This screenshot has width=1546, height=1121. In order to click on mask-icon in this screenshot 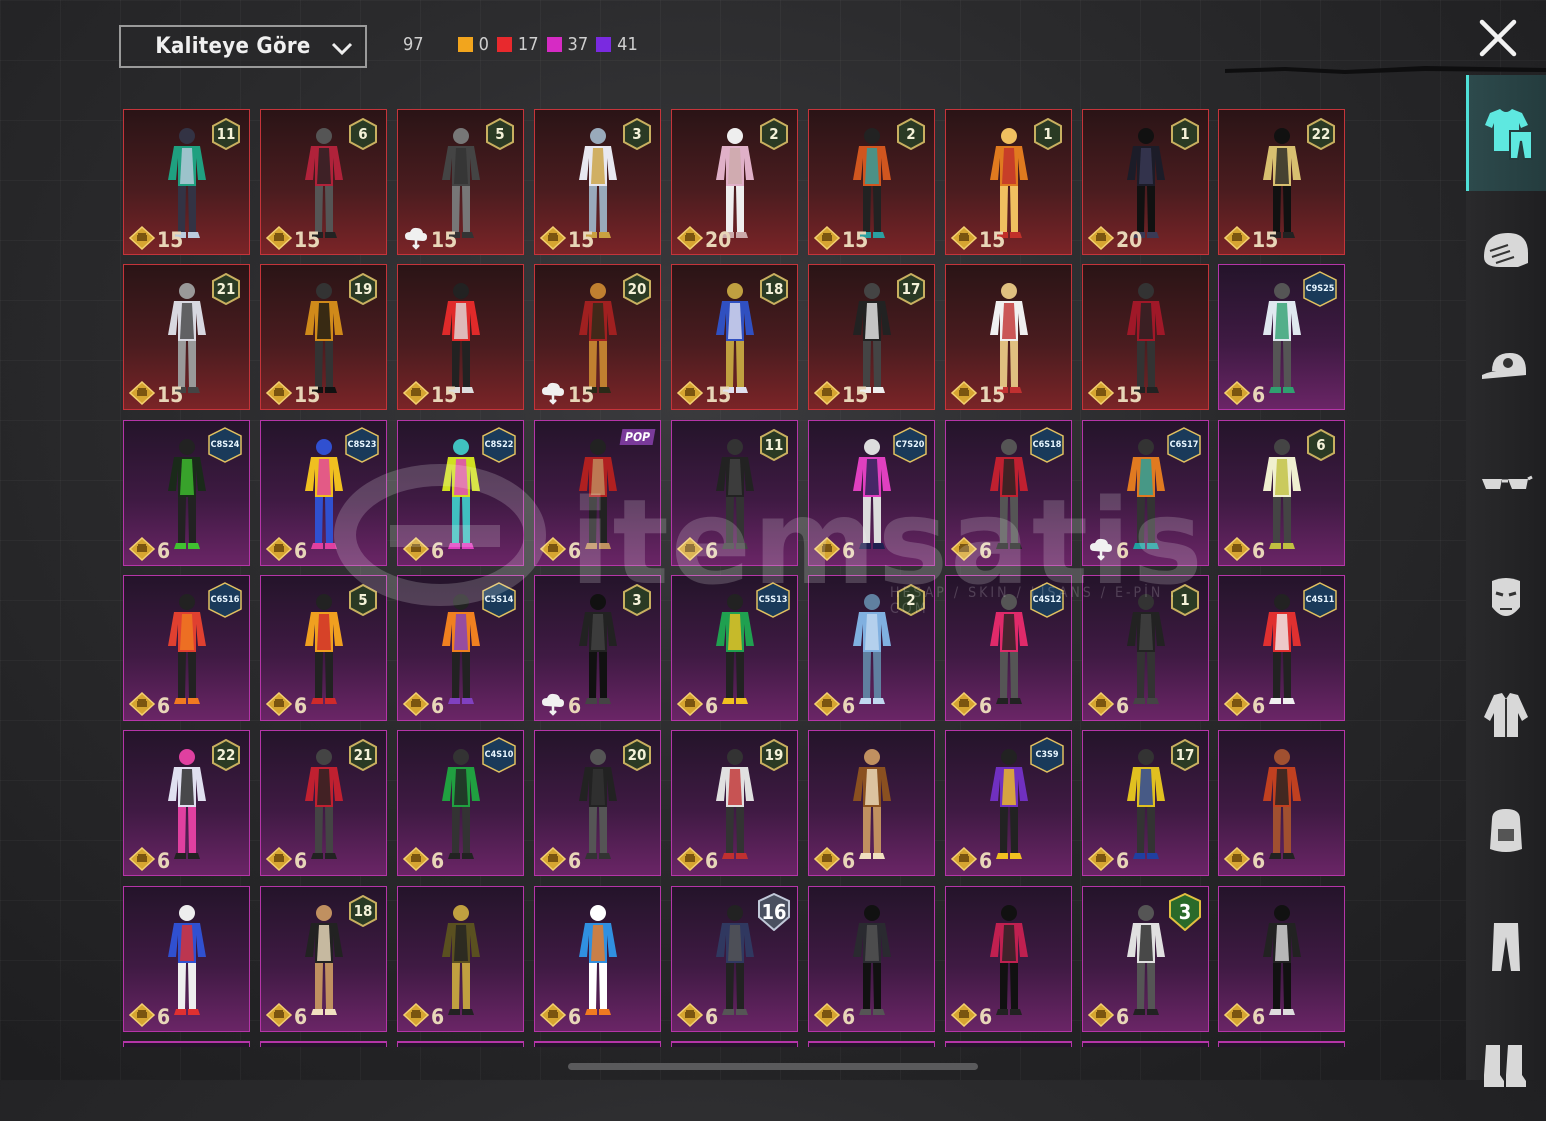, I will do `click(1506, 597)`.